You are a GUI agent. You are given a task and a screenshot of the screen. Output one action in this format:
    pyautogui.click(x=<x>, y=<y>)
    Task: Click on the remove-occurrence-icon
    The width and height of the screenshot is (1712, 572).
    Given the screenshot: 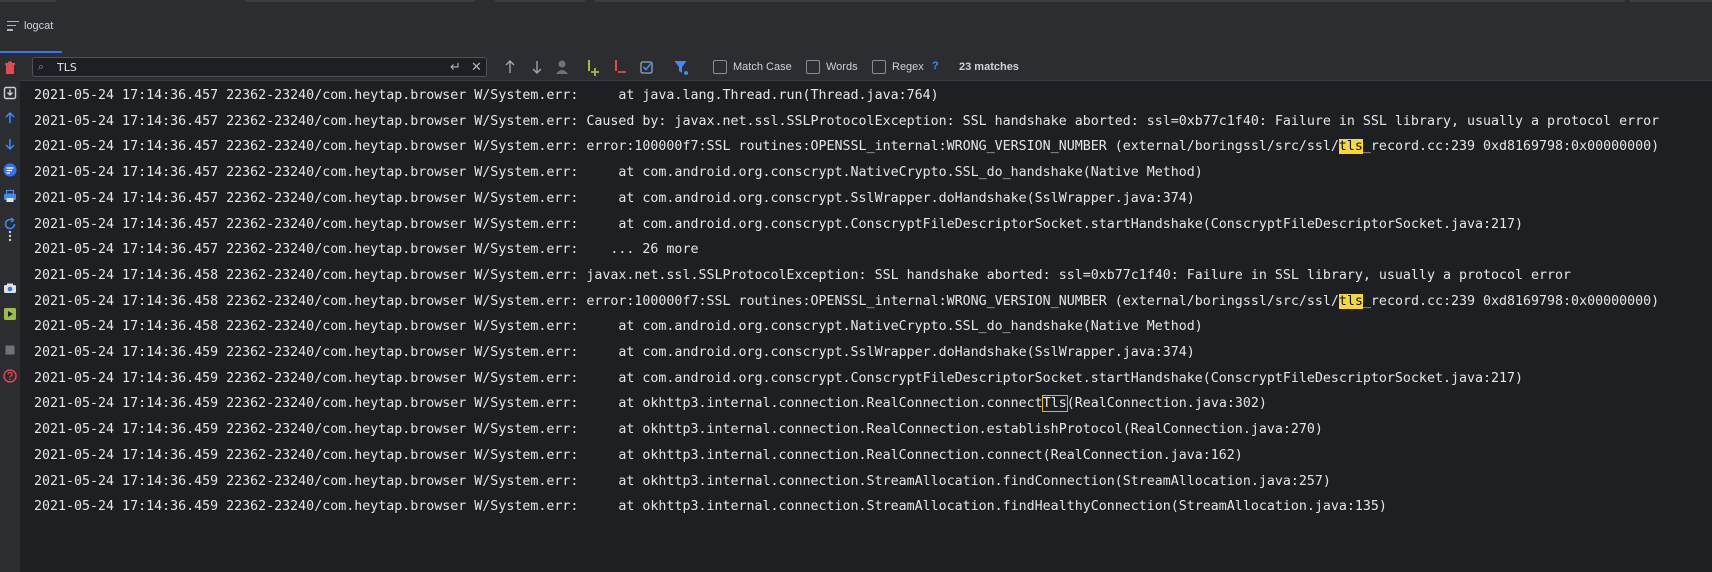 What is the action you would take?
    pyautogui.click(x=621, y=67)
    